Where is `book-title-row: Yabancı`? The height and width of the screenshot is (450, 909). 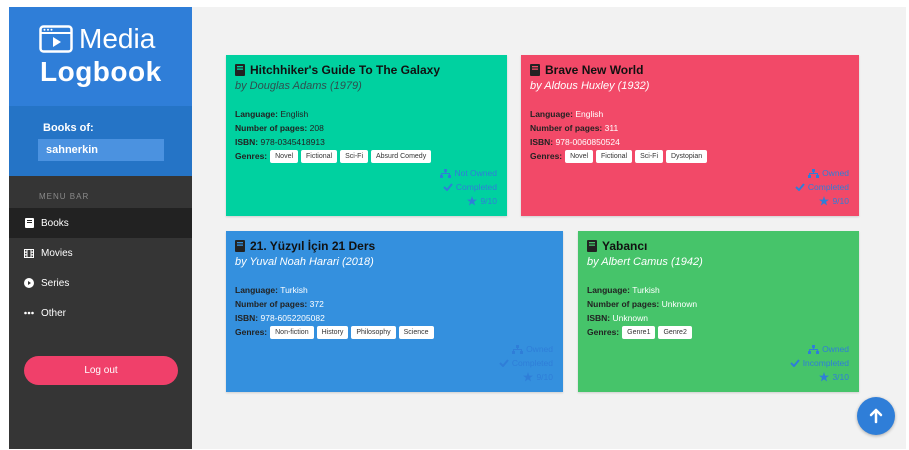
book-title-row: Yabancı is located at coordinates (718, 246).